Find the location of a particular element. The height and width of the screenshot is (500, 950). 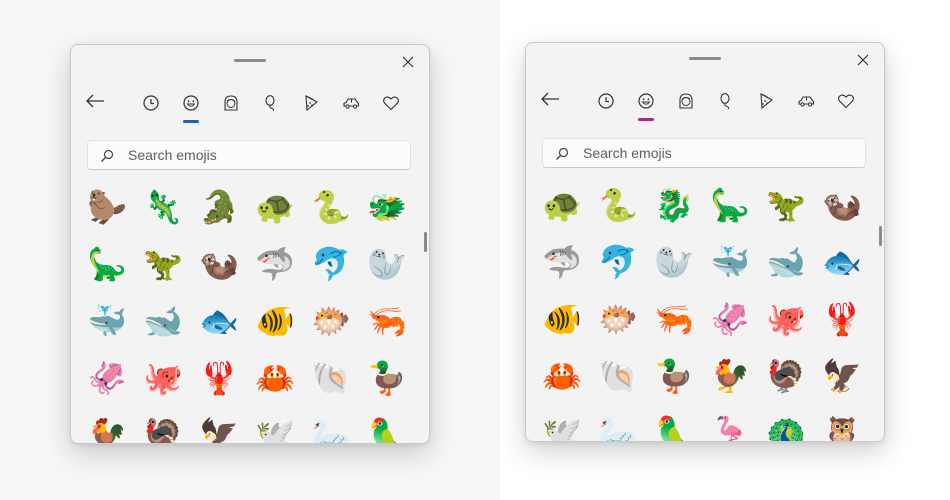

heart-icon is located at coordinates (846, 101).